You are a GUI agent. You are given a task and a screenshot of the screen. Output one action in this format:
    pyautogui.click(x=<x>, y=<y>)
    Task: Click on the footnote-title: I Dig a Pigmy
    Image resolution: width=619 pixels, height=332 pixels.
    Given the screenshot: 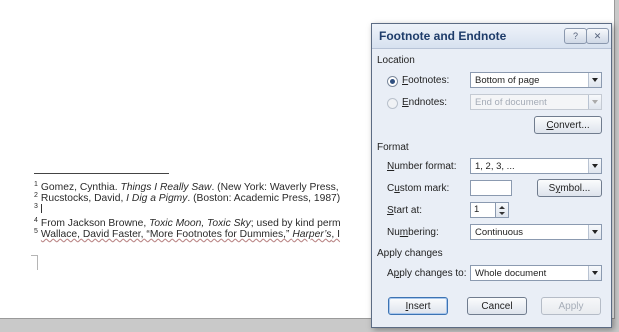 What is the action you would take?
    pyautogui.click(x=157, y=198)
    